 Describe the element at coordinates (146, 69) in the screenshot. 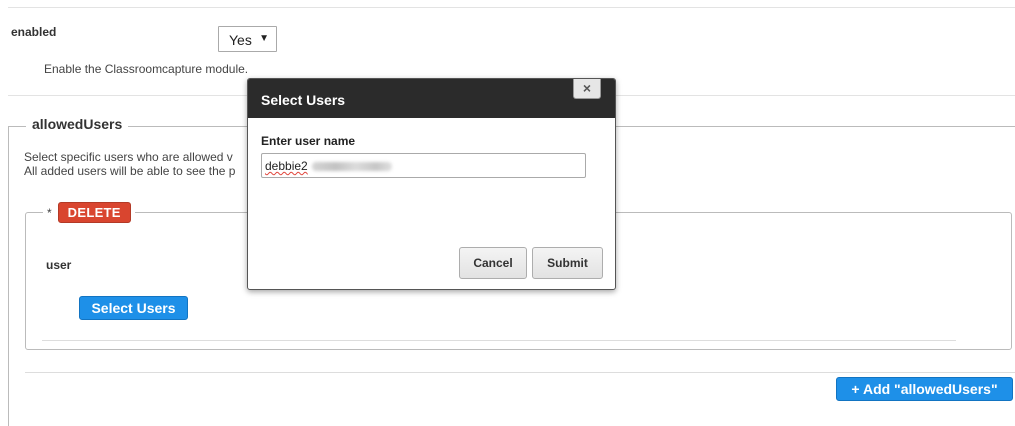

I see `enabled-description: Enable the Classroomcapture module.` at that location.